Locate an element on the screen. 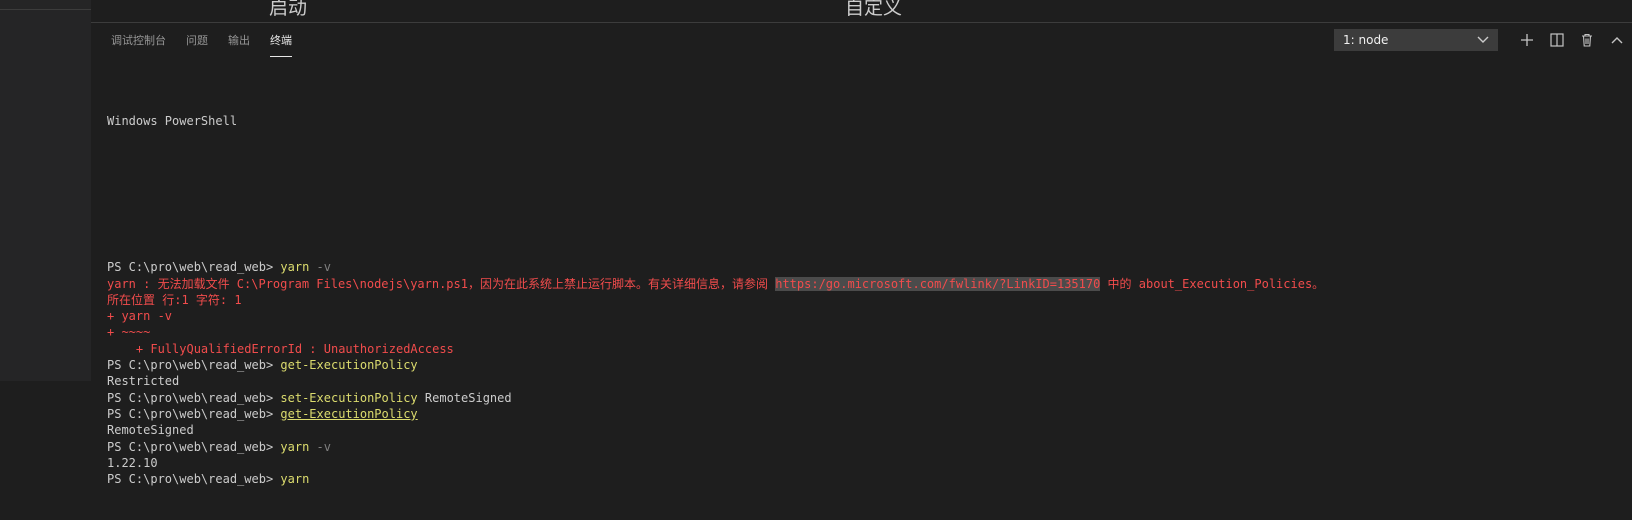  sidebar is located at coordinates (45, 190).